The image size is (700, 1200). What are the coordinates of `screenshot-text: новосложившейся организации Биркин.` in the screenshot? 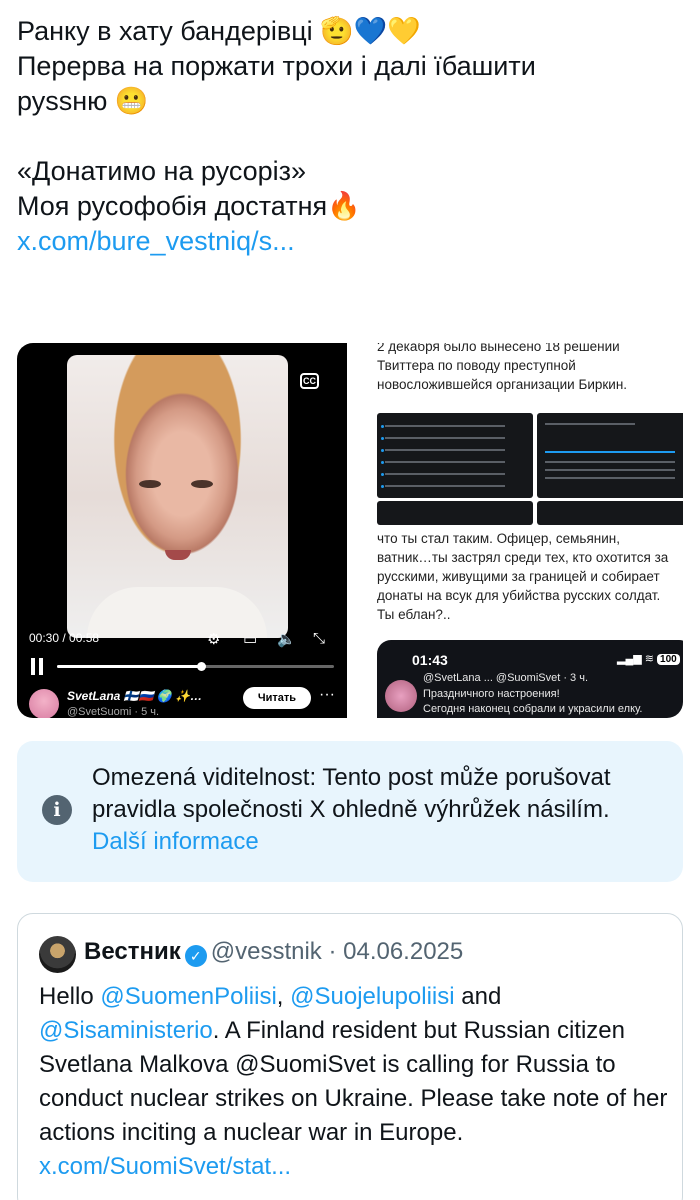 It's located at (502, 384).